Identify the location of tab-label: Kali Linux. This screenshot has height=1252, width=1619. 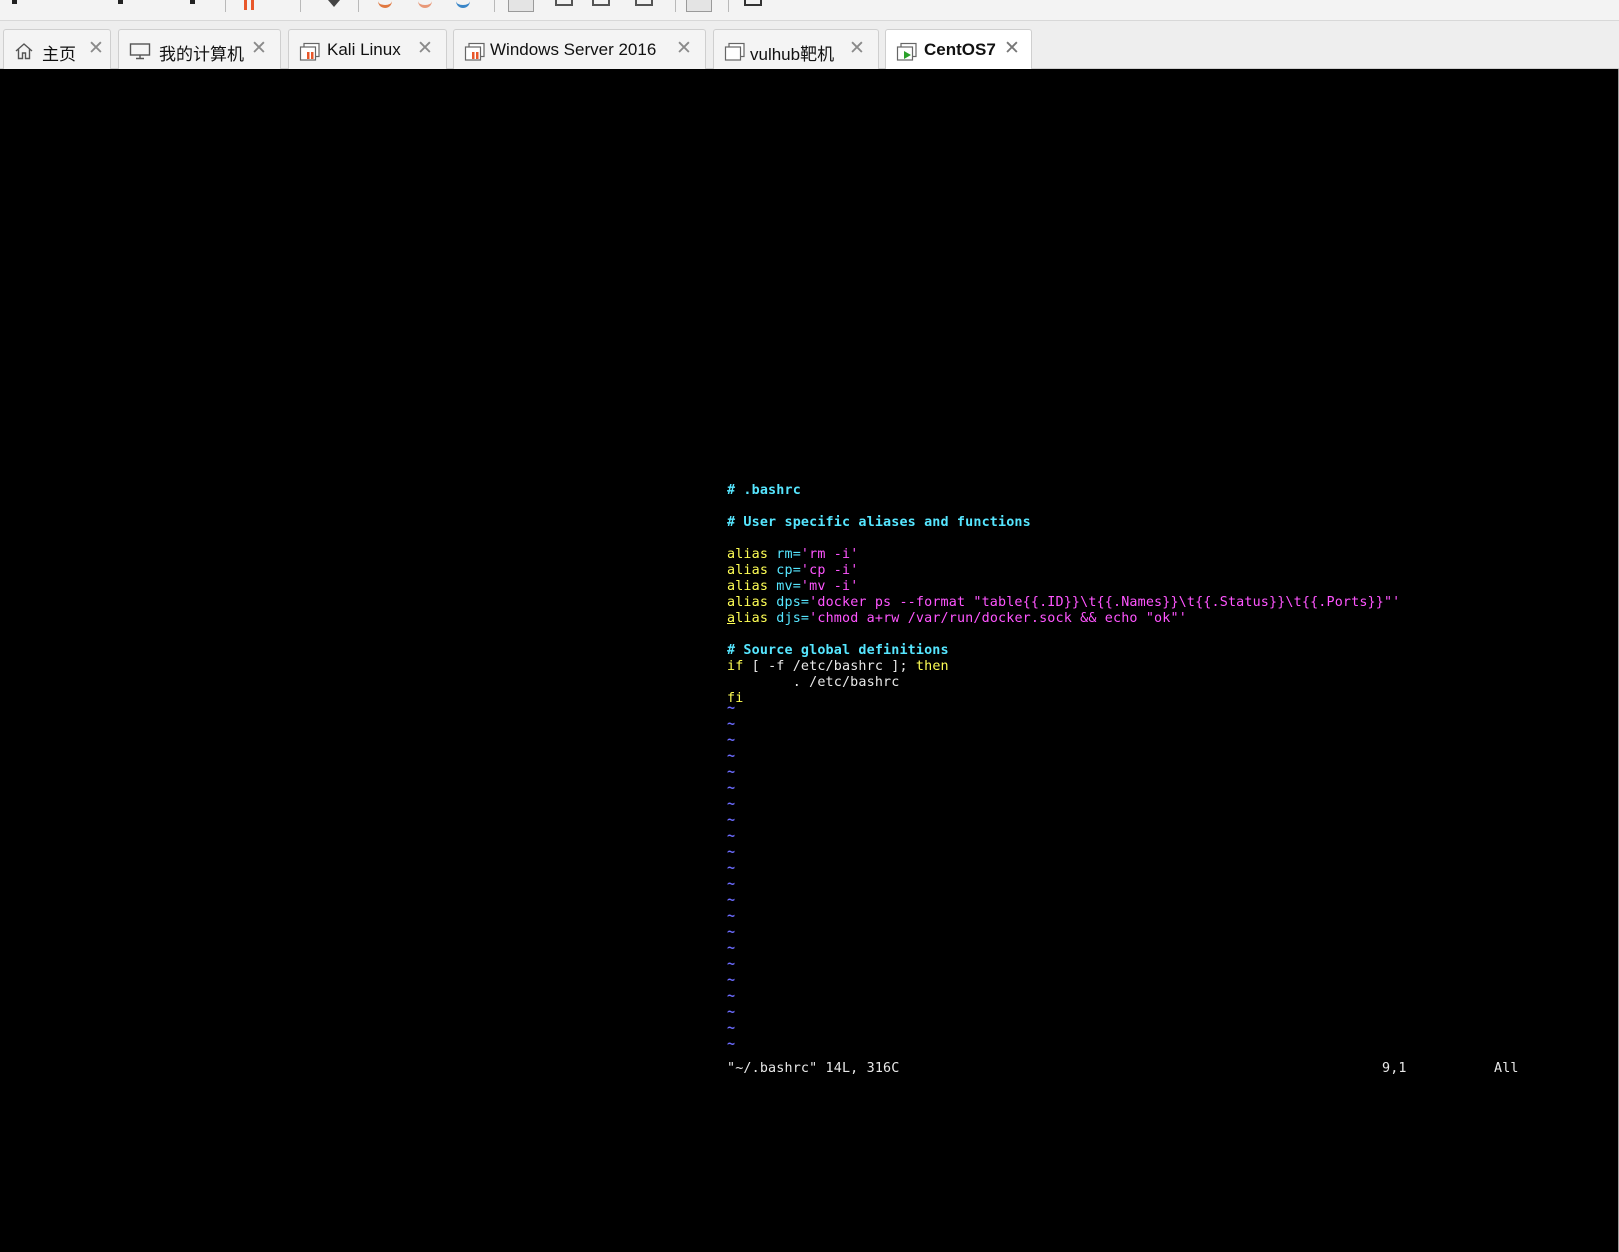
(364, 49).